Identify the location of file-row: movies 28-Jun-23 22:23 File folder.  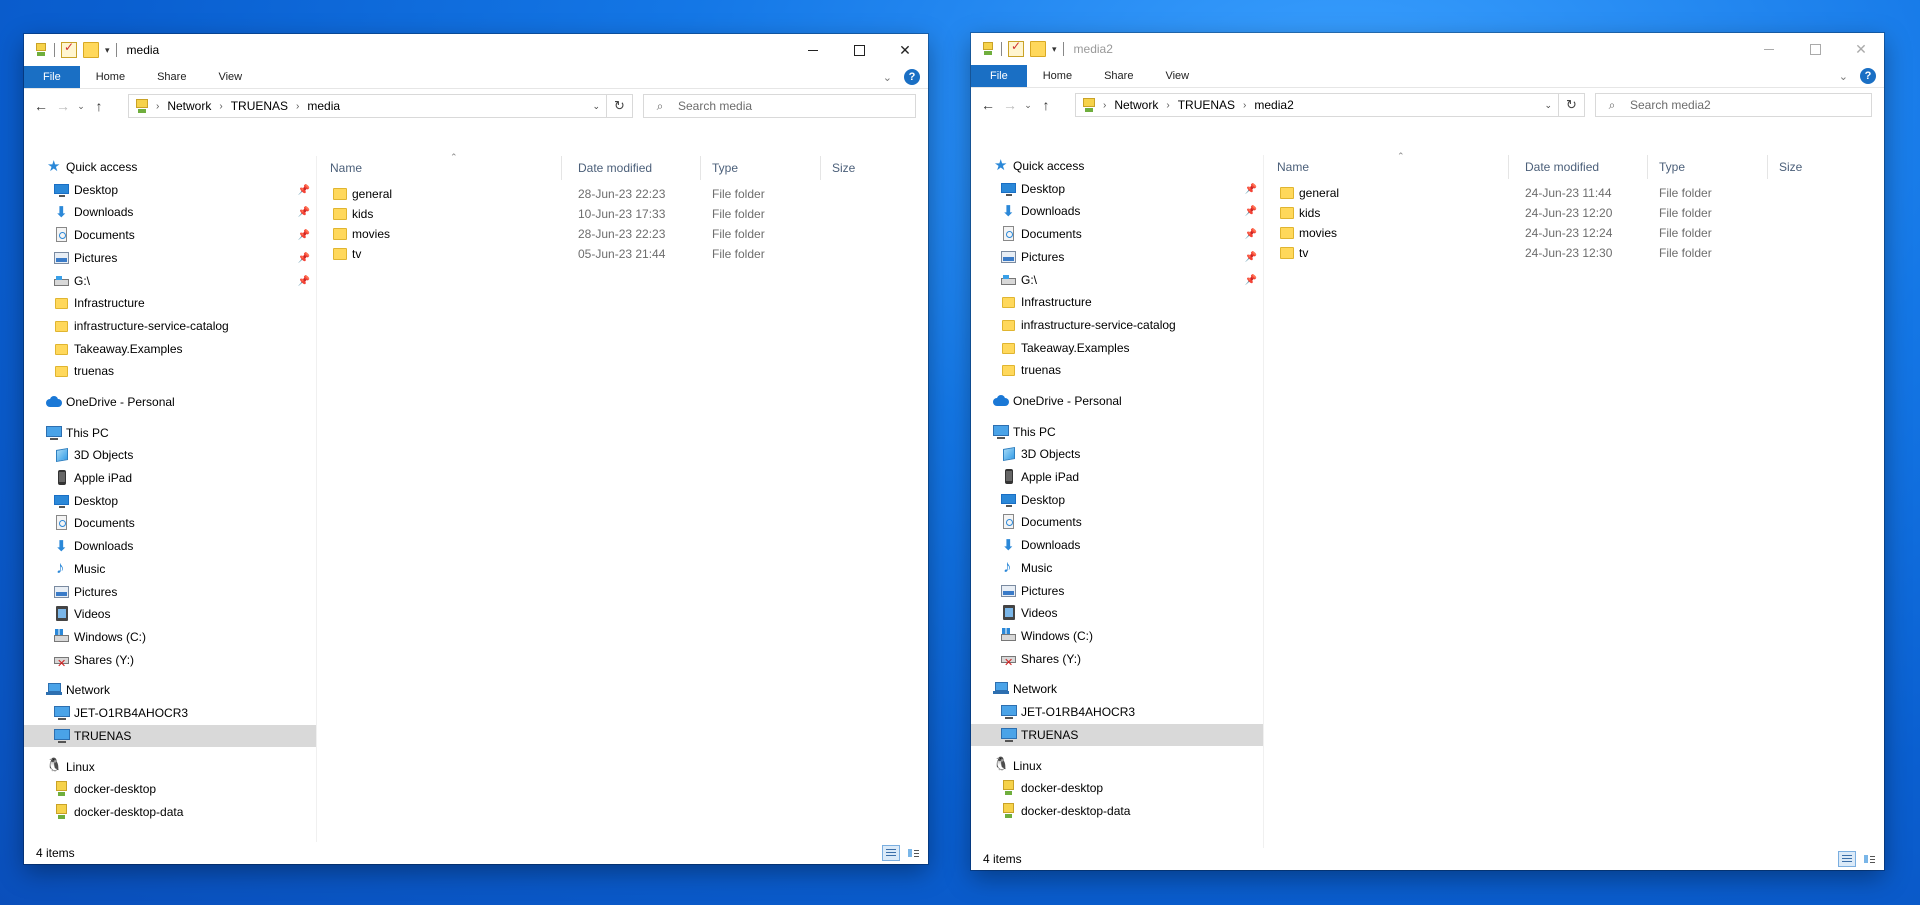
(622, 234).